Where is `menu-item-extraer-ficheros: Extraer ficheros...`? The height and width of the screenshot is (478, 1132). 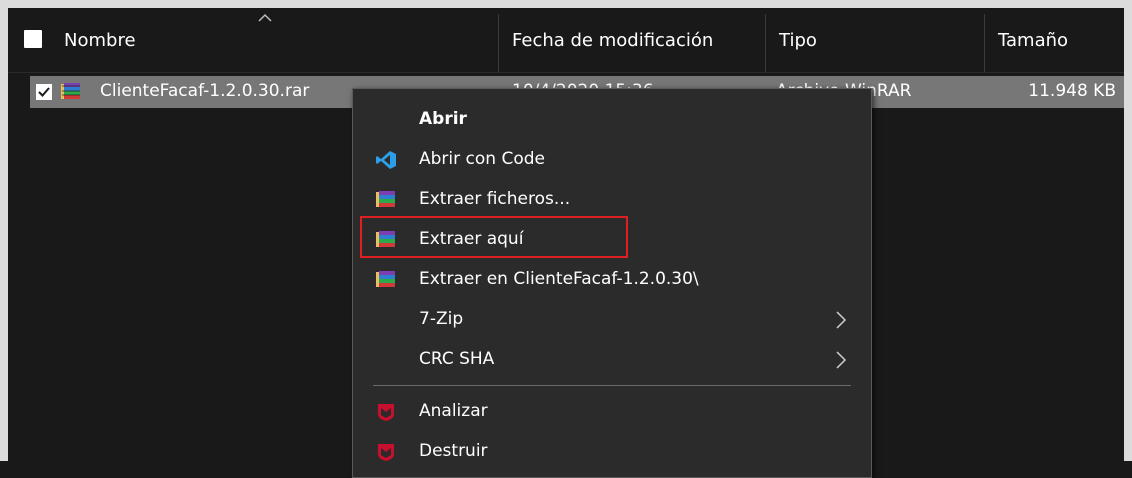 menu-item-extraer-ficheros: Extraer ficheros... is located at coordinates (612, 199).